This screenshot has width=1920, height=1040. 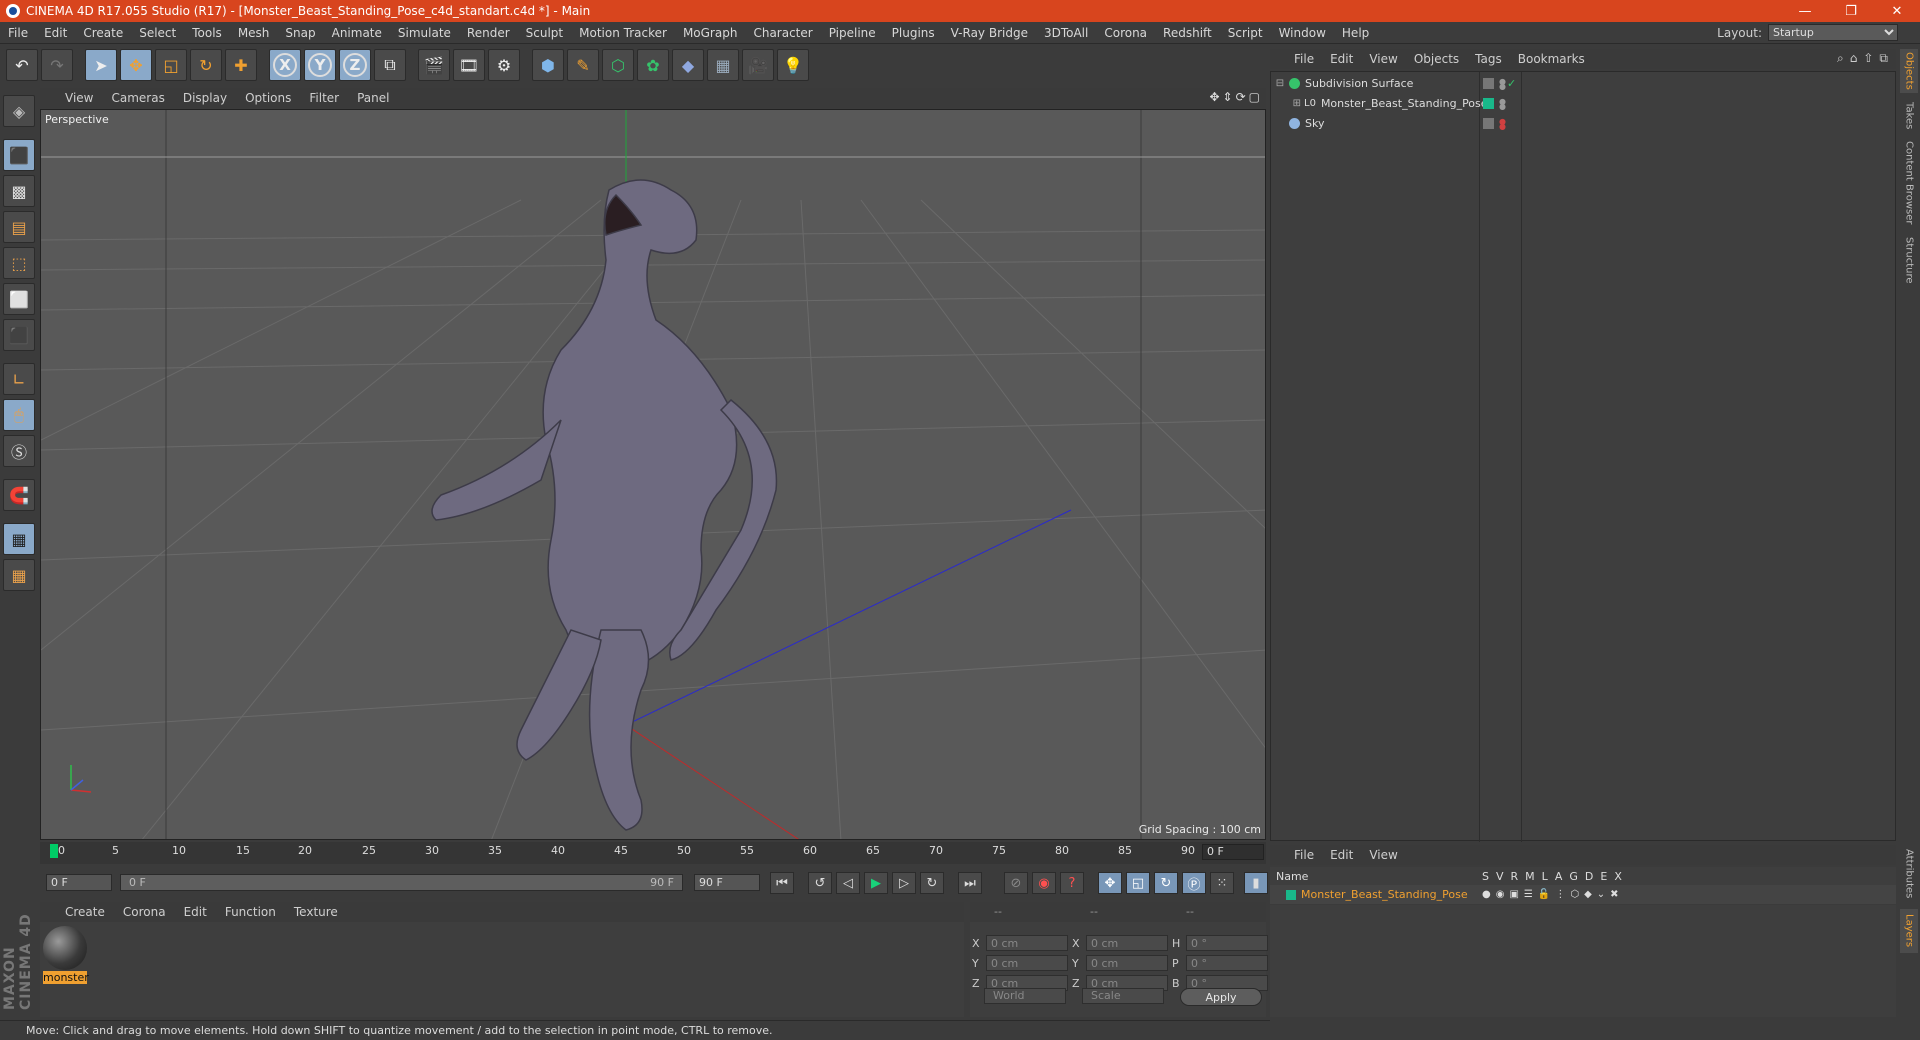 I want to click on prev-key-button: ↺, so click(x=820, y=883).